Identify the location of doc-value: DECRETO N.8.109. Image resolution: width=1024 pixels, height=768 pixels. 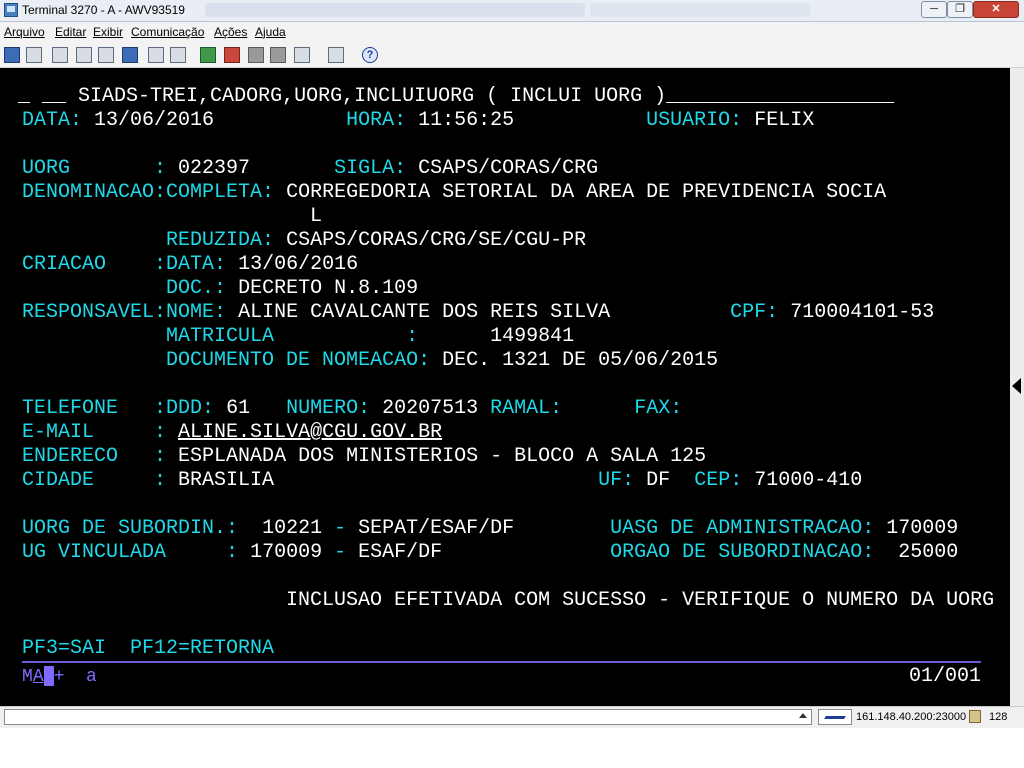
(328, 288).